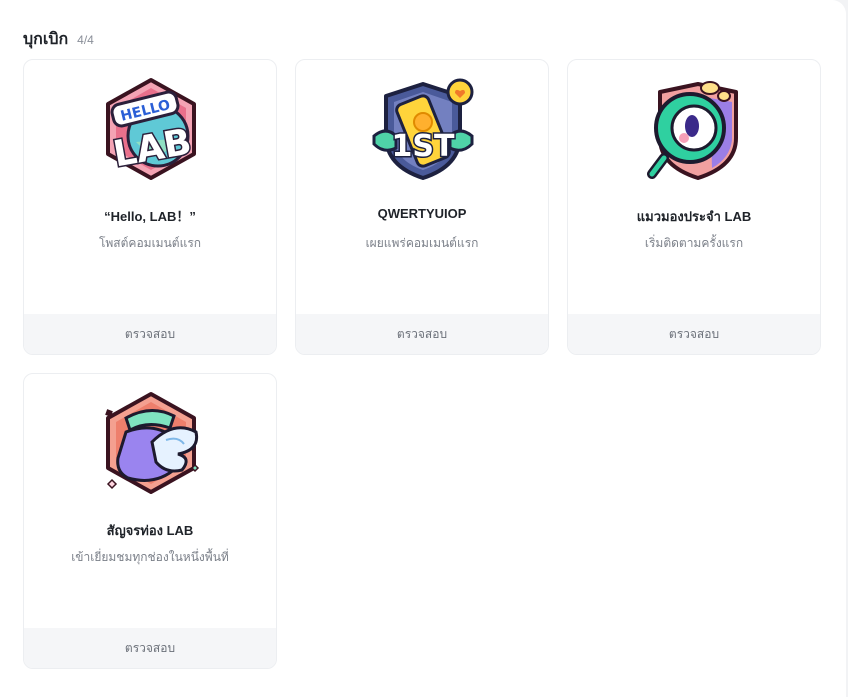 This screenshot has width=848, height=697. I want to click on badge-description: โพสต์คอมเมนต์แรก, so click(150, 243).